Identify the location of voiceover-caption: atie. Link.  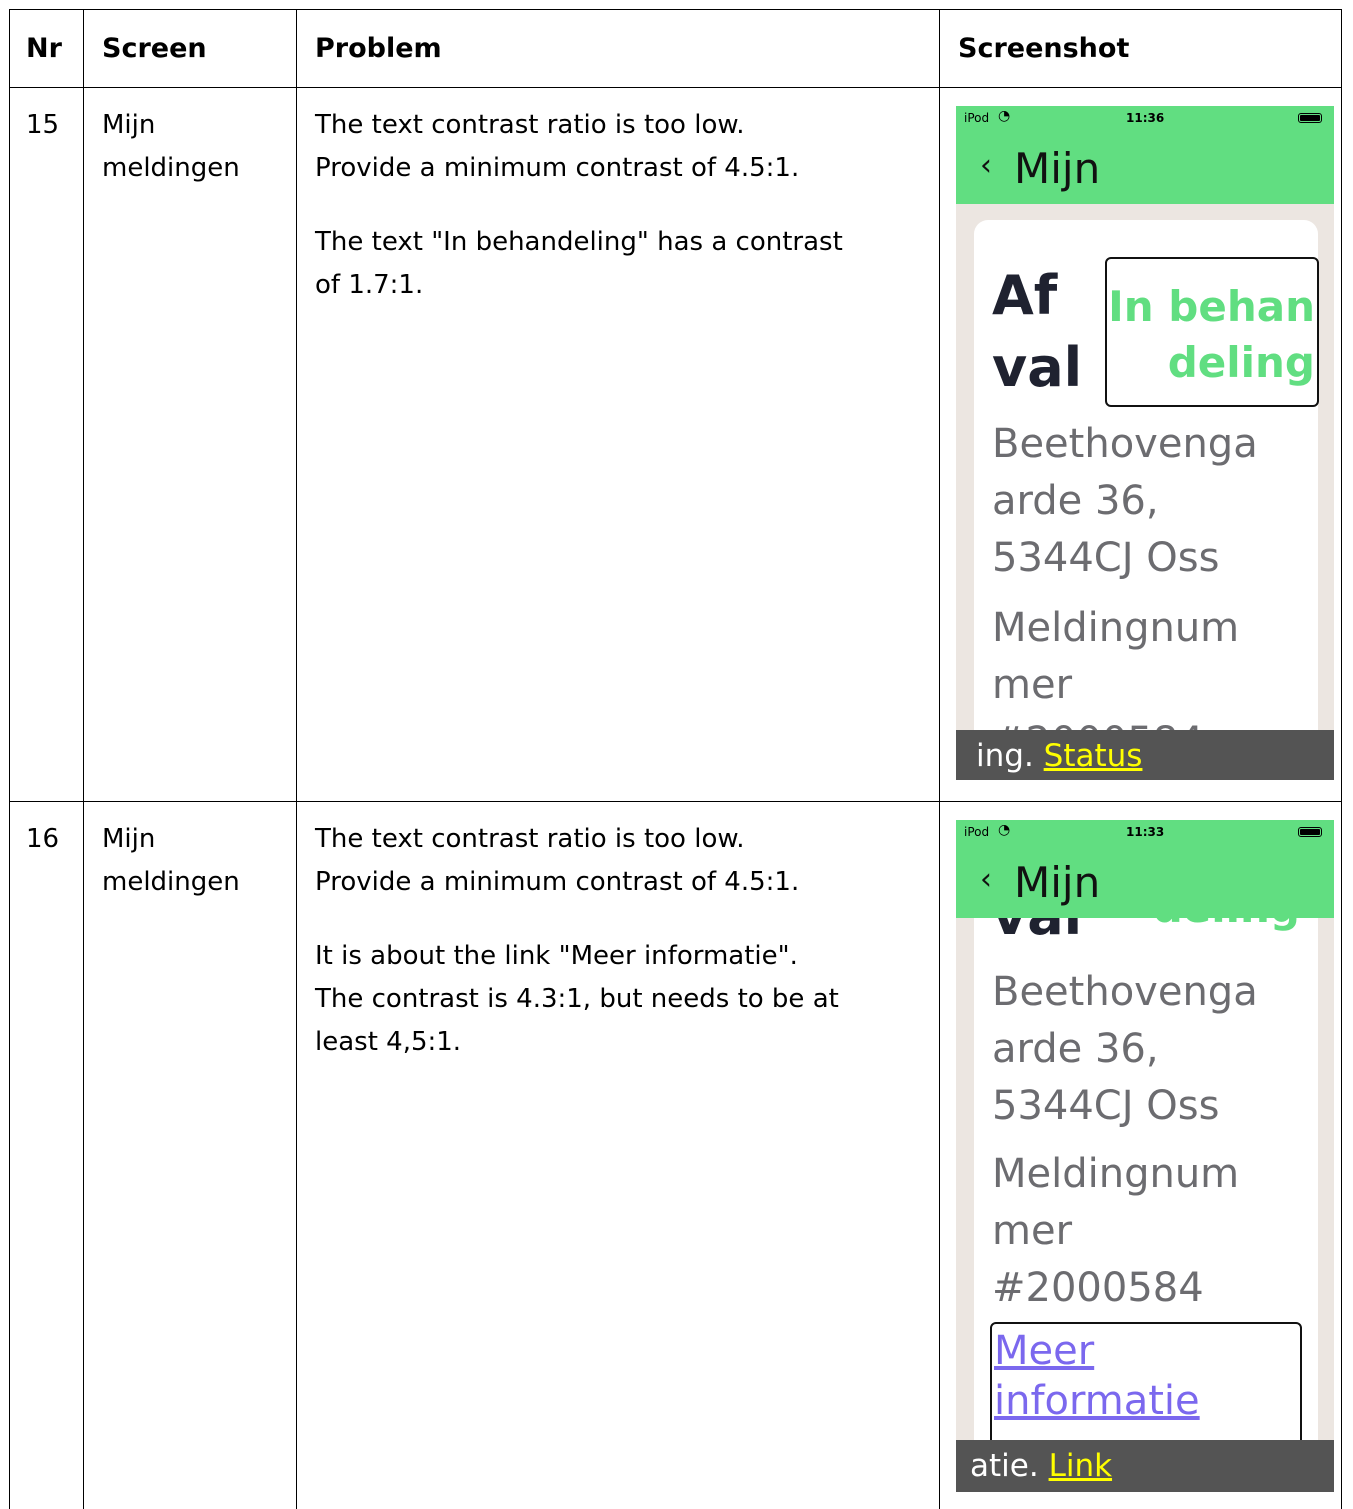
(1145, 1466).